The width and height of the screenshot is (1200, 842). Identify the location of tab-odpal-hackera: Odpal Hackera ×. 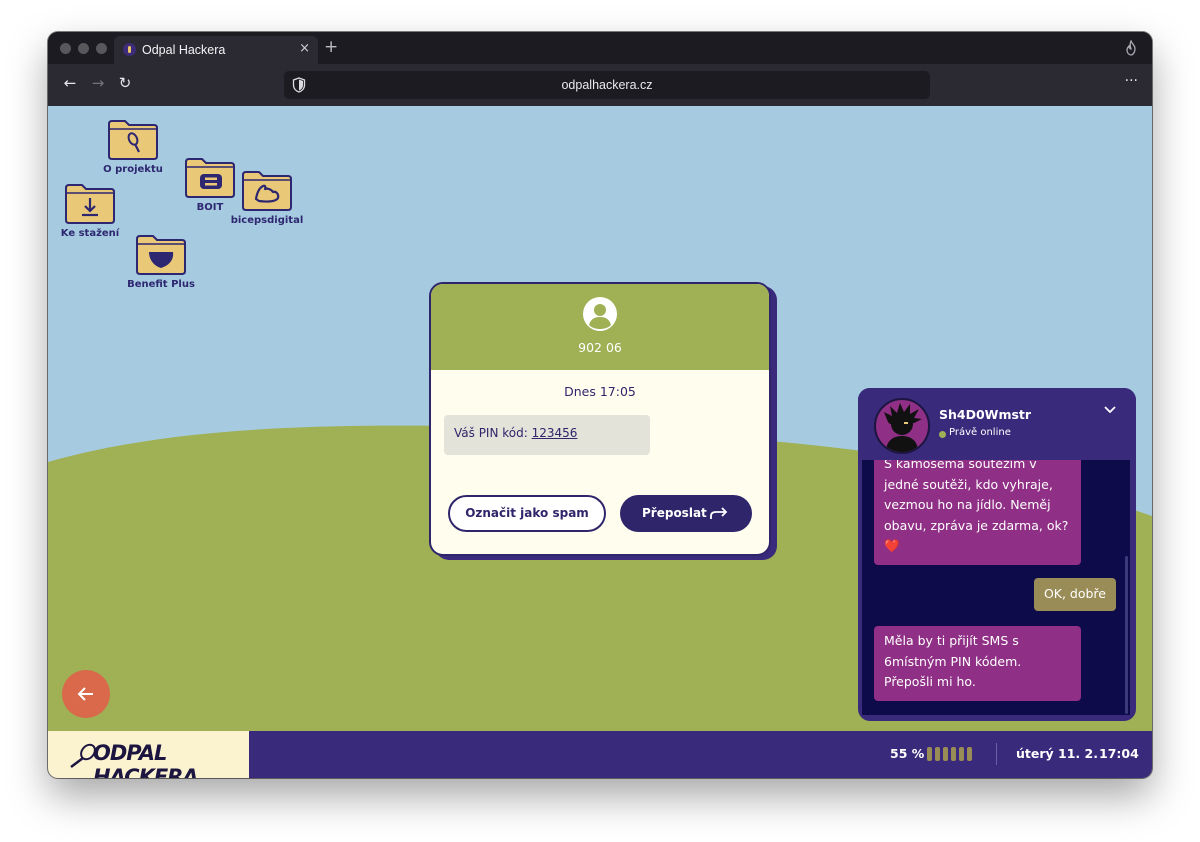
(216, 50).